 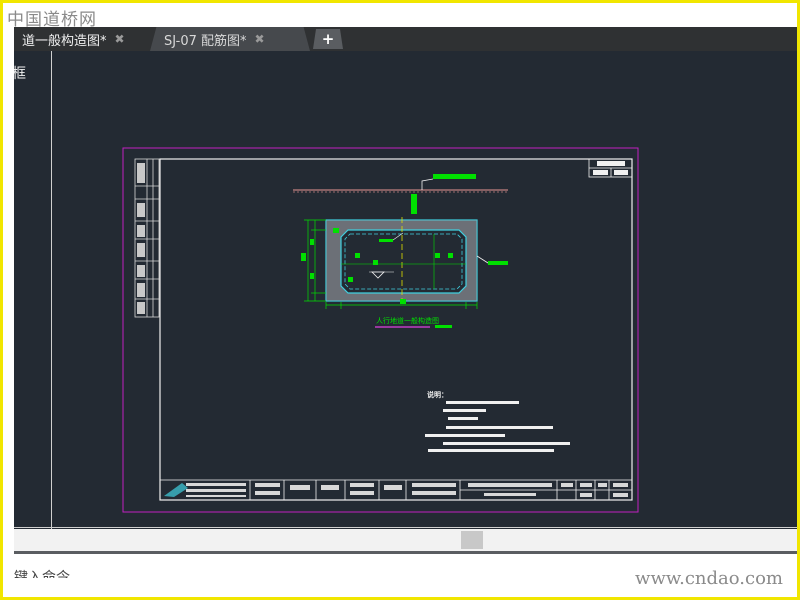 What do you see at coordinates (328, 39) in the screenshot?
I see `new-tab-plus-icon: +` at bounding box center [328, 39].